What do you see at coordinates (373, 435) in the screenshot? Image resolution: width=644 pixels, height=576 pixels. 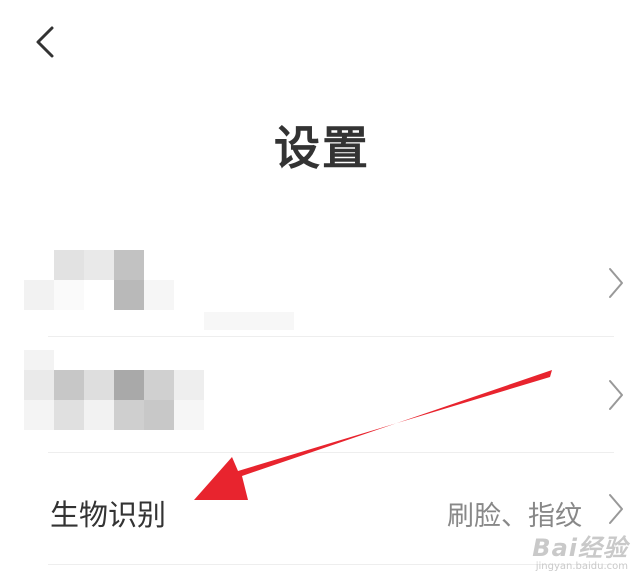 I see `annotation-arrow` at bounding box center [373, 435].